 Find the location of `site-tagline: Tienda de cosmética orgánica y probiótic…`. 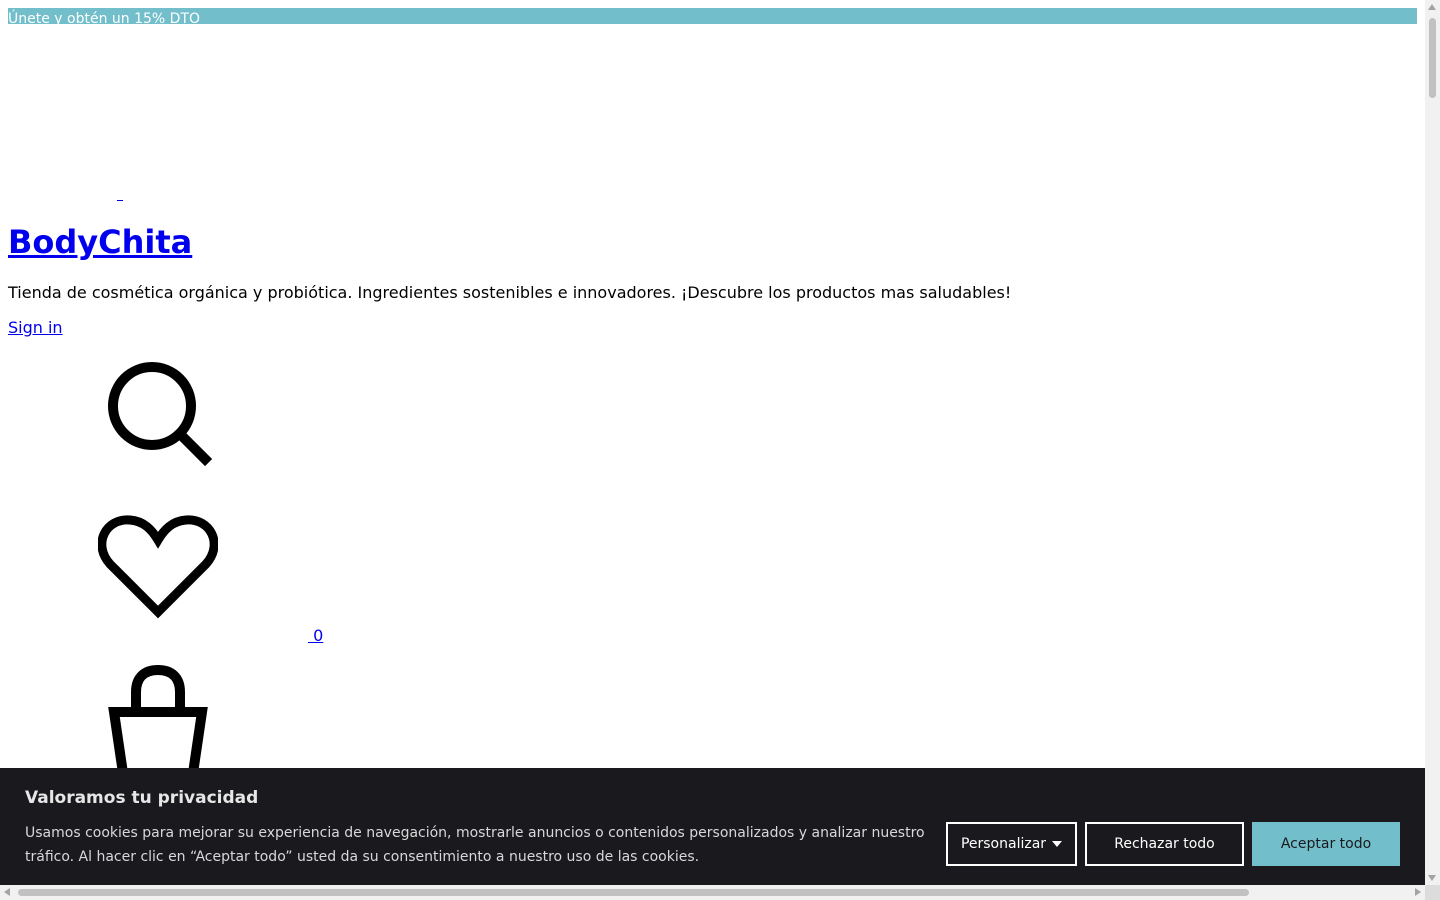

site-tagline: Tienda de cosmética orgánica y probiótic… is located at coordinates (510, 292).